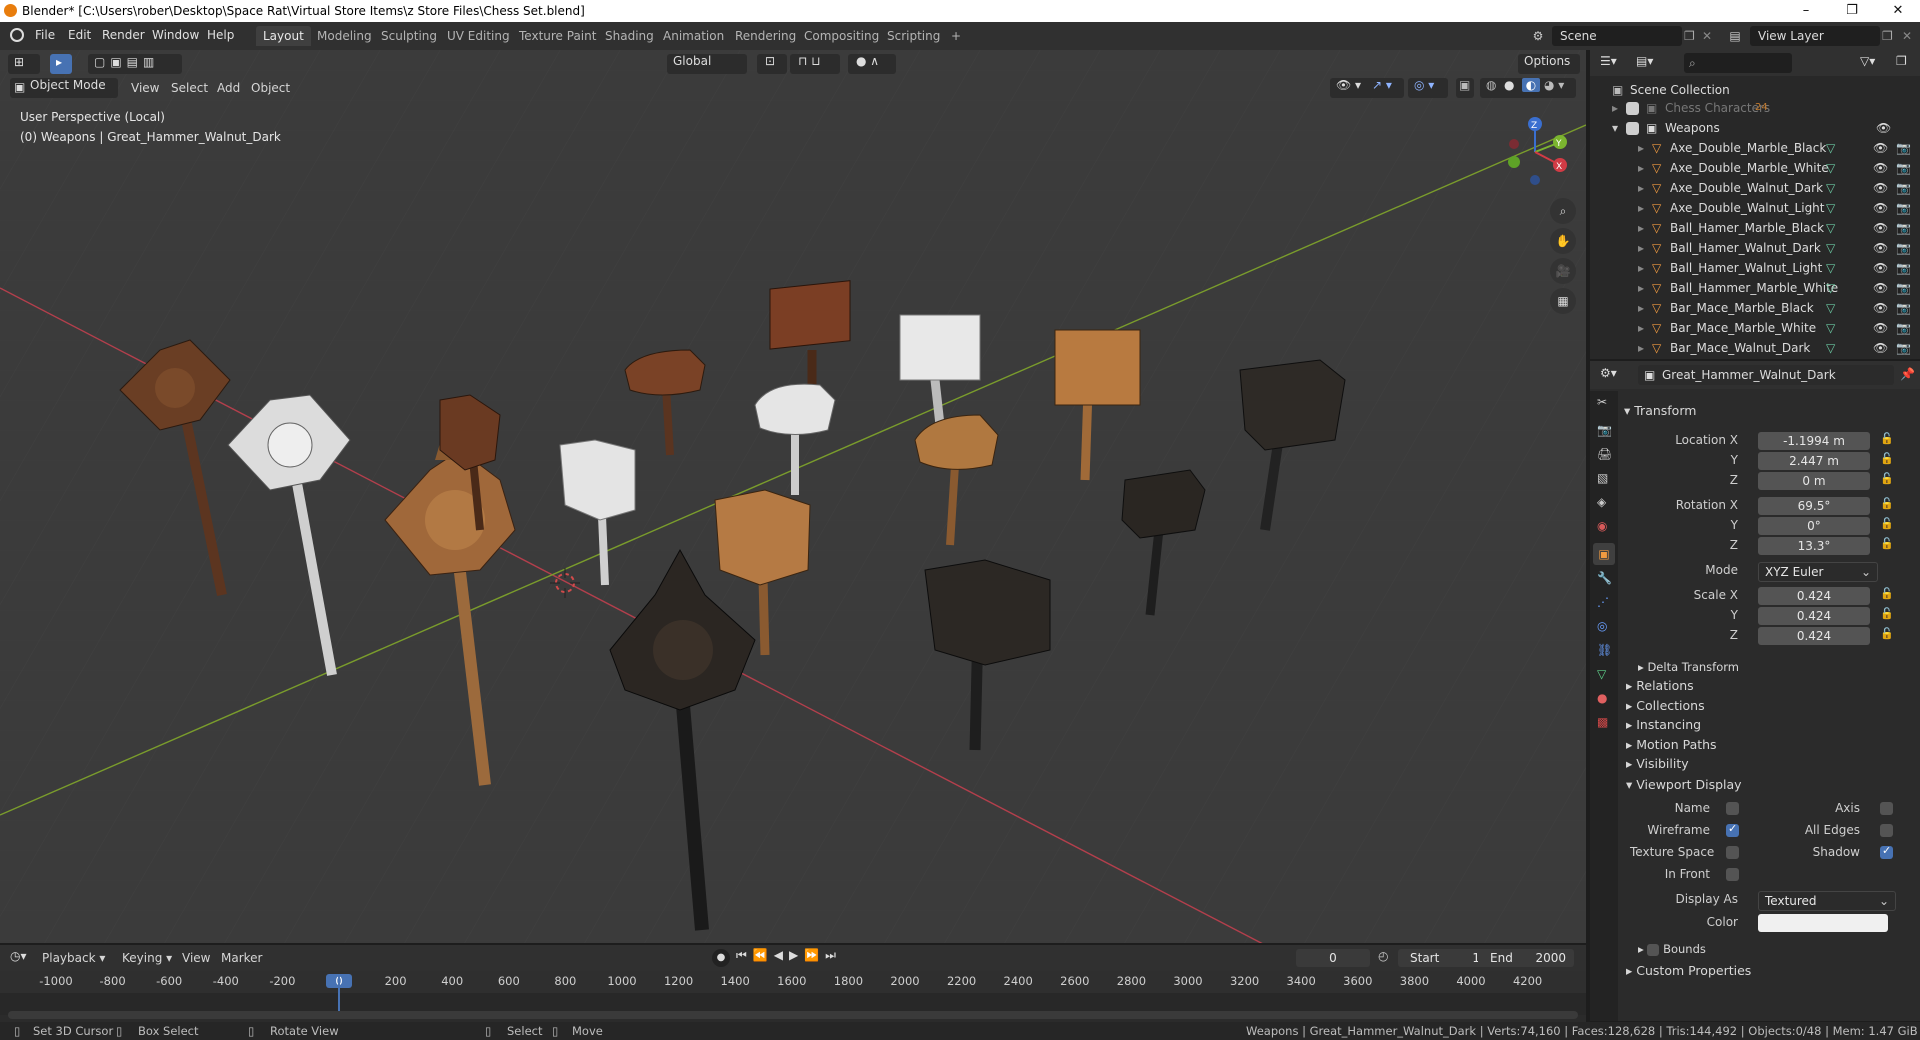 The height and width of the screenshot is (1040, 1920). Describe the element at coordinates (18, 956) in the screenshot. I see `timeline-editor-type-icon: ◷▾` at that location.